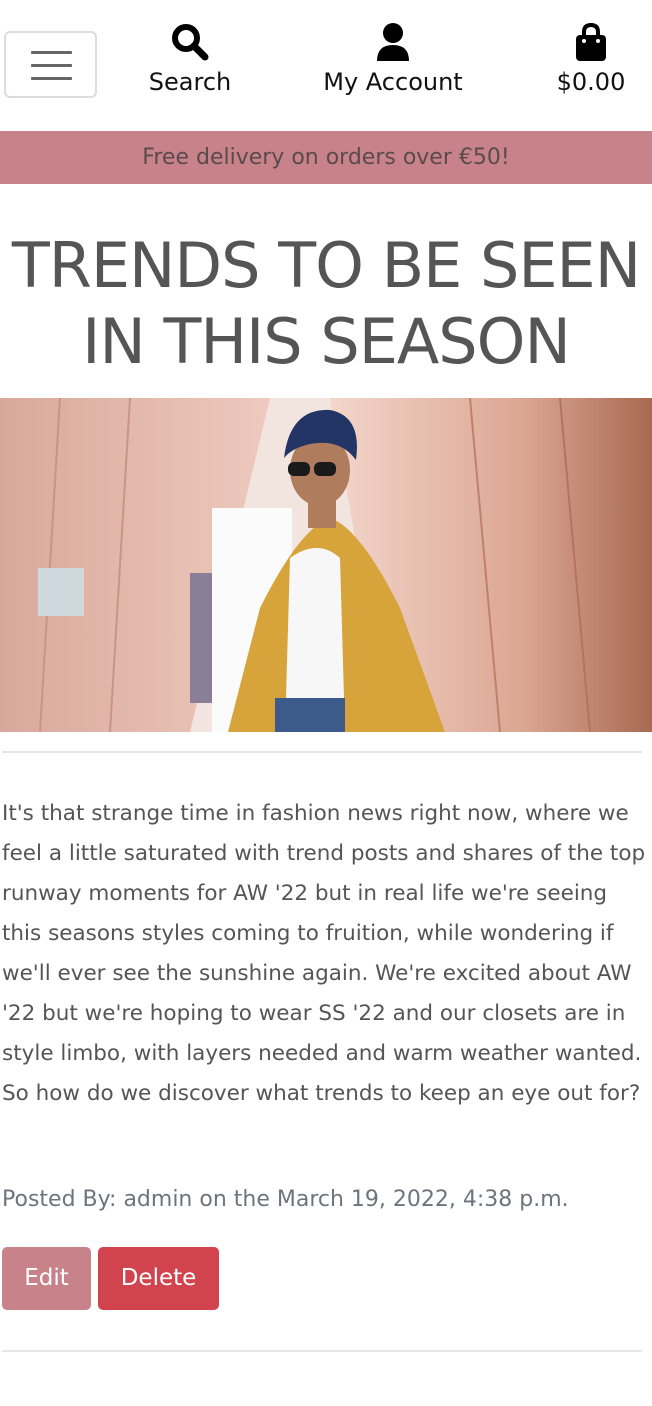 The image size is (652, 1406). Describe the element at coordinates (326, 341) in the screenshot. I see `post-title-line-2: IN THIS SEASON` at that location.